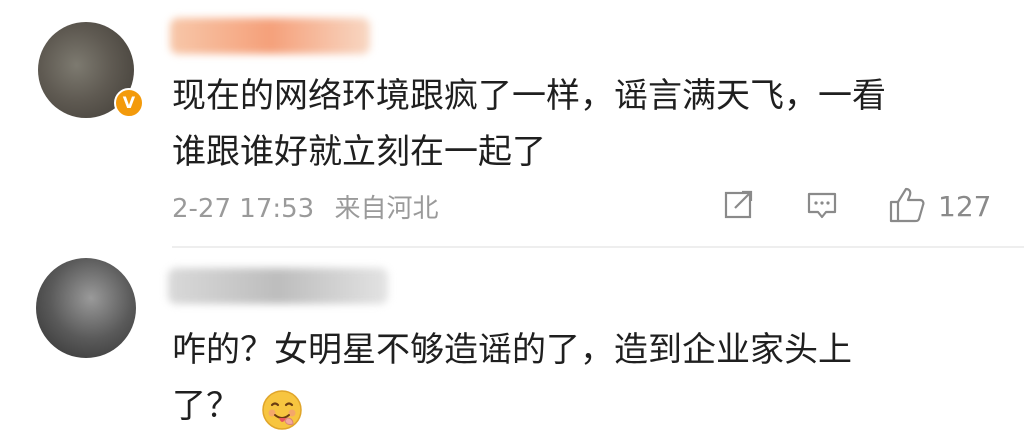 This screenshot has width=1024, height=438. Describe the element at coordinates (965, 206) in the screenshot. I see `like-count: 127` at that location.